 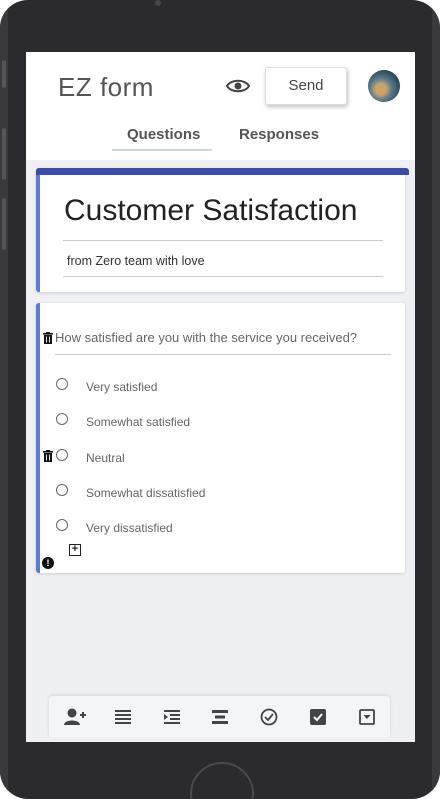 I want to click on phone-home-button, so click(x=222, y=780).